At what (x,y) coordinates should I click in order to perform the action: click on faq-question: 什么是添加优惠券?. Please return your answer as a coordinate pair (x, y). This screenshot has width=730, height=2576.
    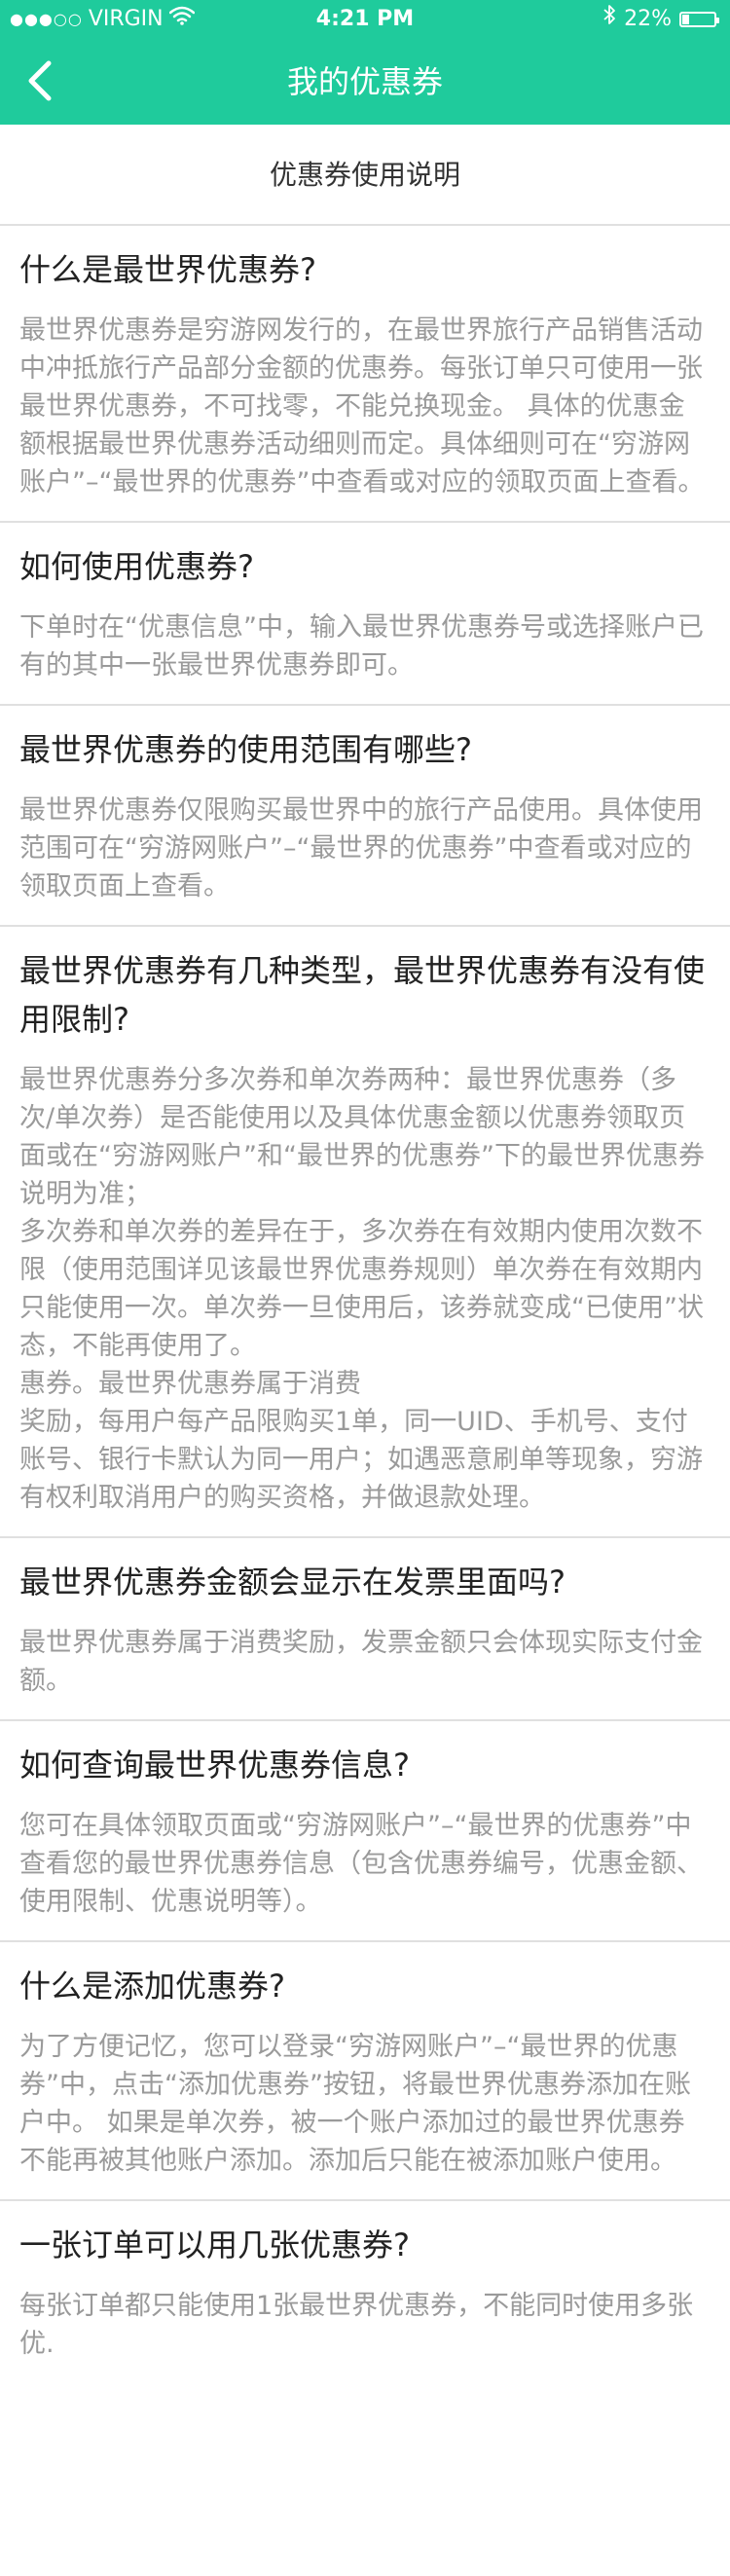
    Looking at the image, I should click on (152, 1986).